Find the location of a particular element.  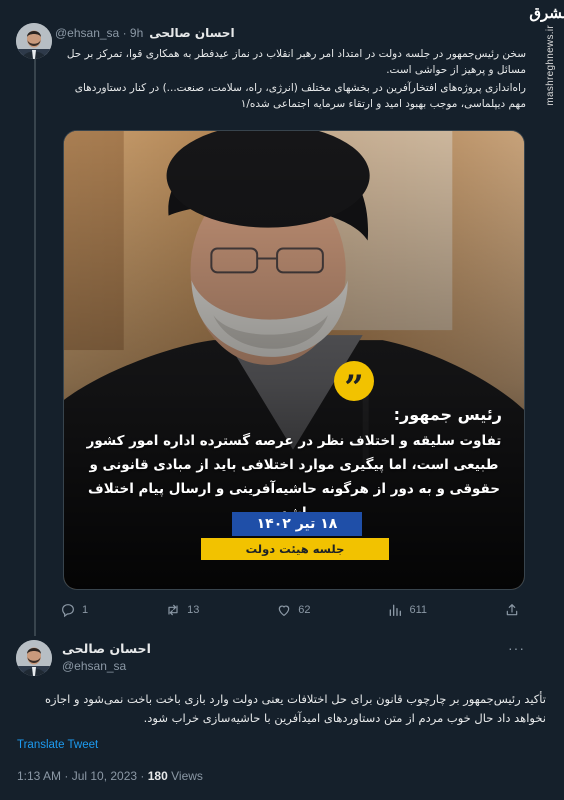

views-button: 611 is located at coordinates (407, 610).